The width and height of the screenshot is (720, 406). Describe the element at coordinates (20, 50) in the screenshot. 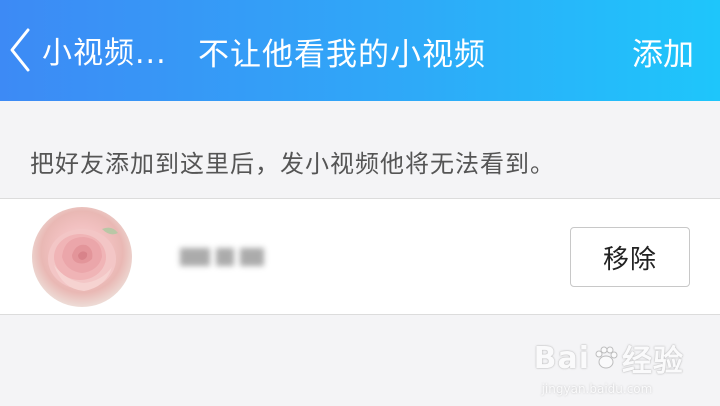

I see `chevron-left-icon` at that location.